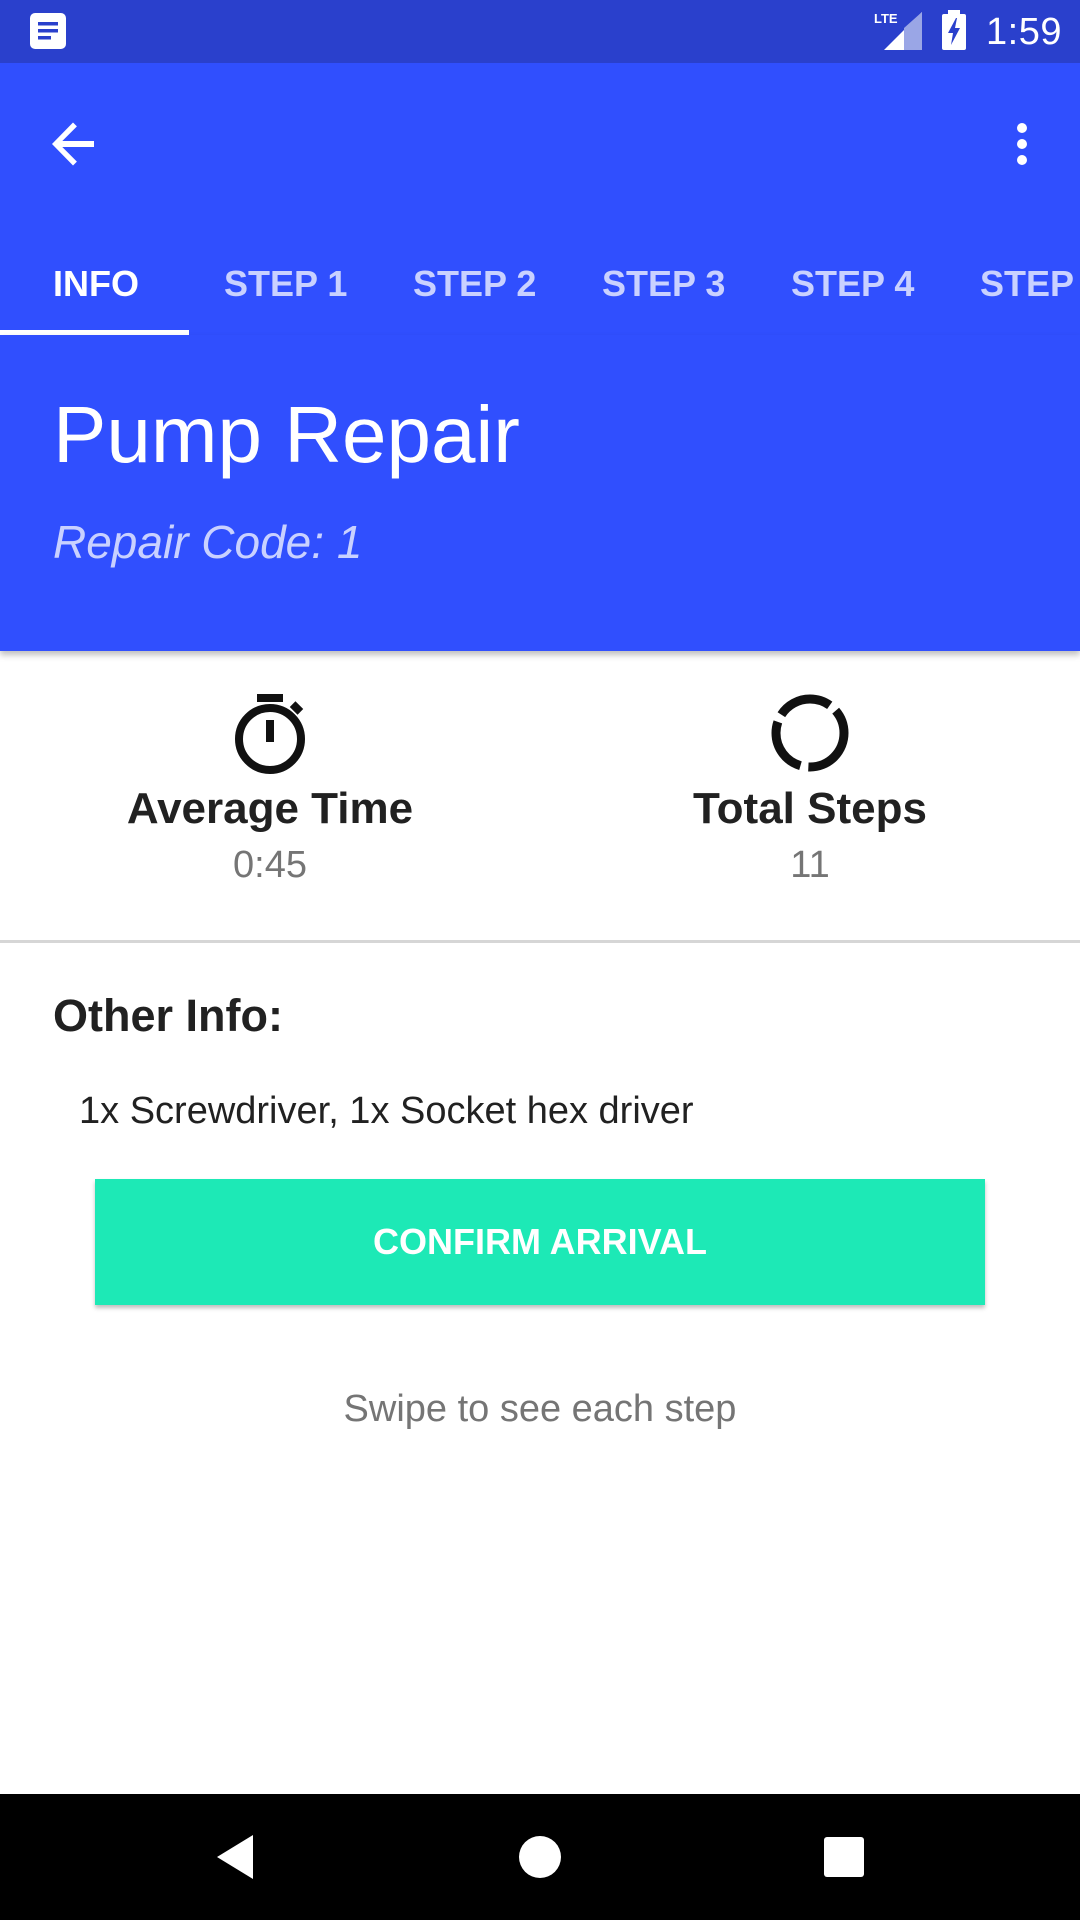 The image size is (1080, 1920). Describe the element at coordinates (954, 30) in the screenshot. I see `battery-charging-icon` at that location.